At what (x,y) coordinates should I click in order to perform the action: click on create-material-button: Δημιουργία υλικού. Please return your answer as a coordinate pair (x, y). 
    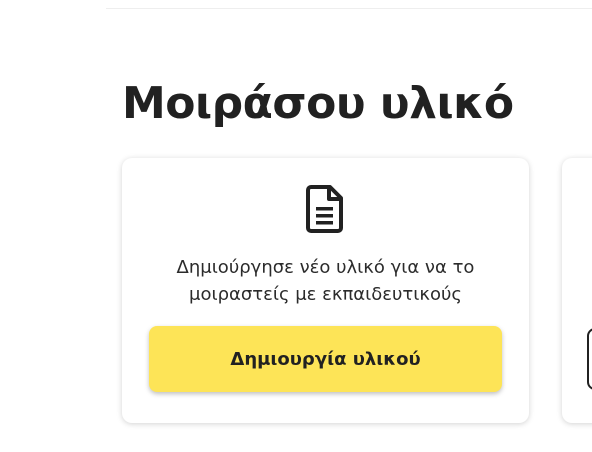
    Looking at the image, I should click on (325, 359).